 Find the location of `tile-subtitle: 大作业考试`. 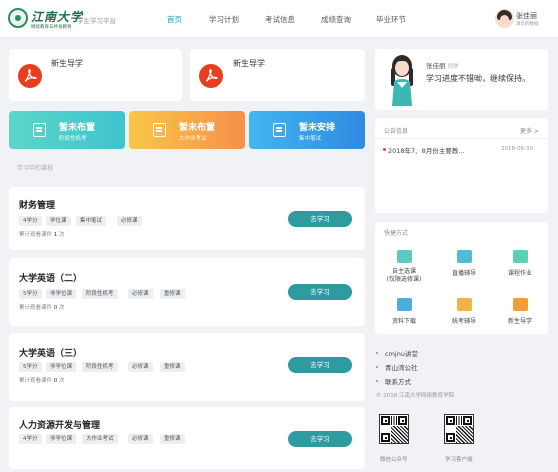

tile-subtitle: 大作业考试 is located at coordinates (193, 139).